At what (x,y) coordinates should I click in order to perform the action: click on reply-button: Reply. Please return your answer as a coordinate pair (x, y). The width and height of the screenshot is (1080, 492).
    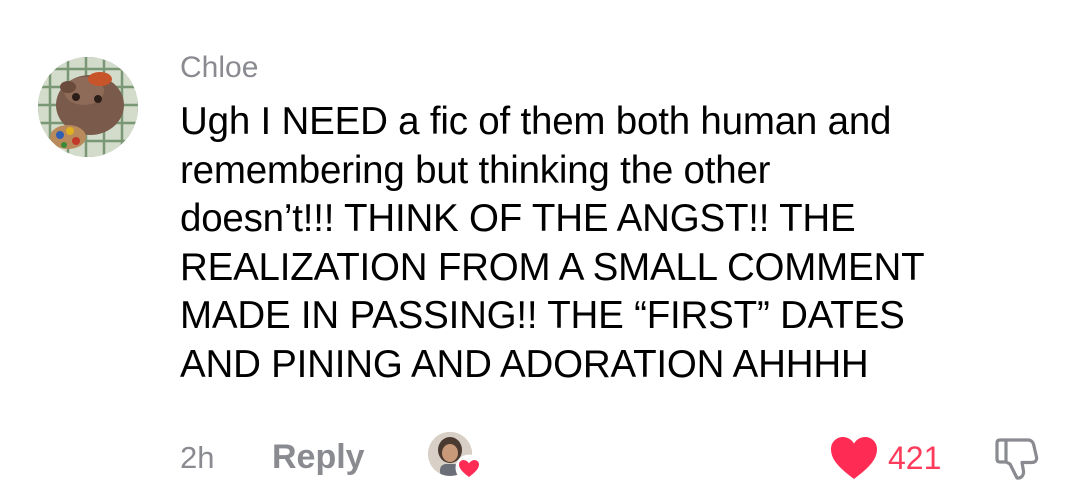
    Looking at the image, I should click on (318, 457).